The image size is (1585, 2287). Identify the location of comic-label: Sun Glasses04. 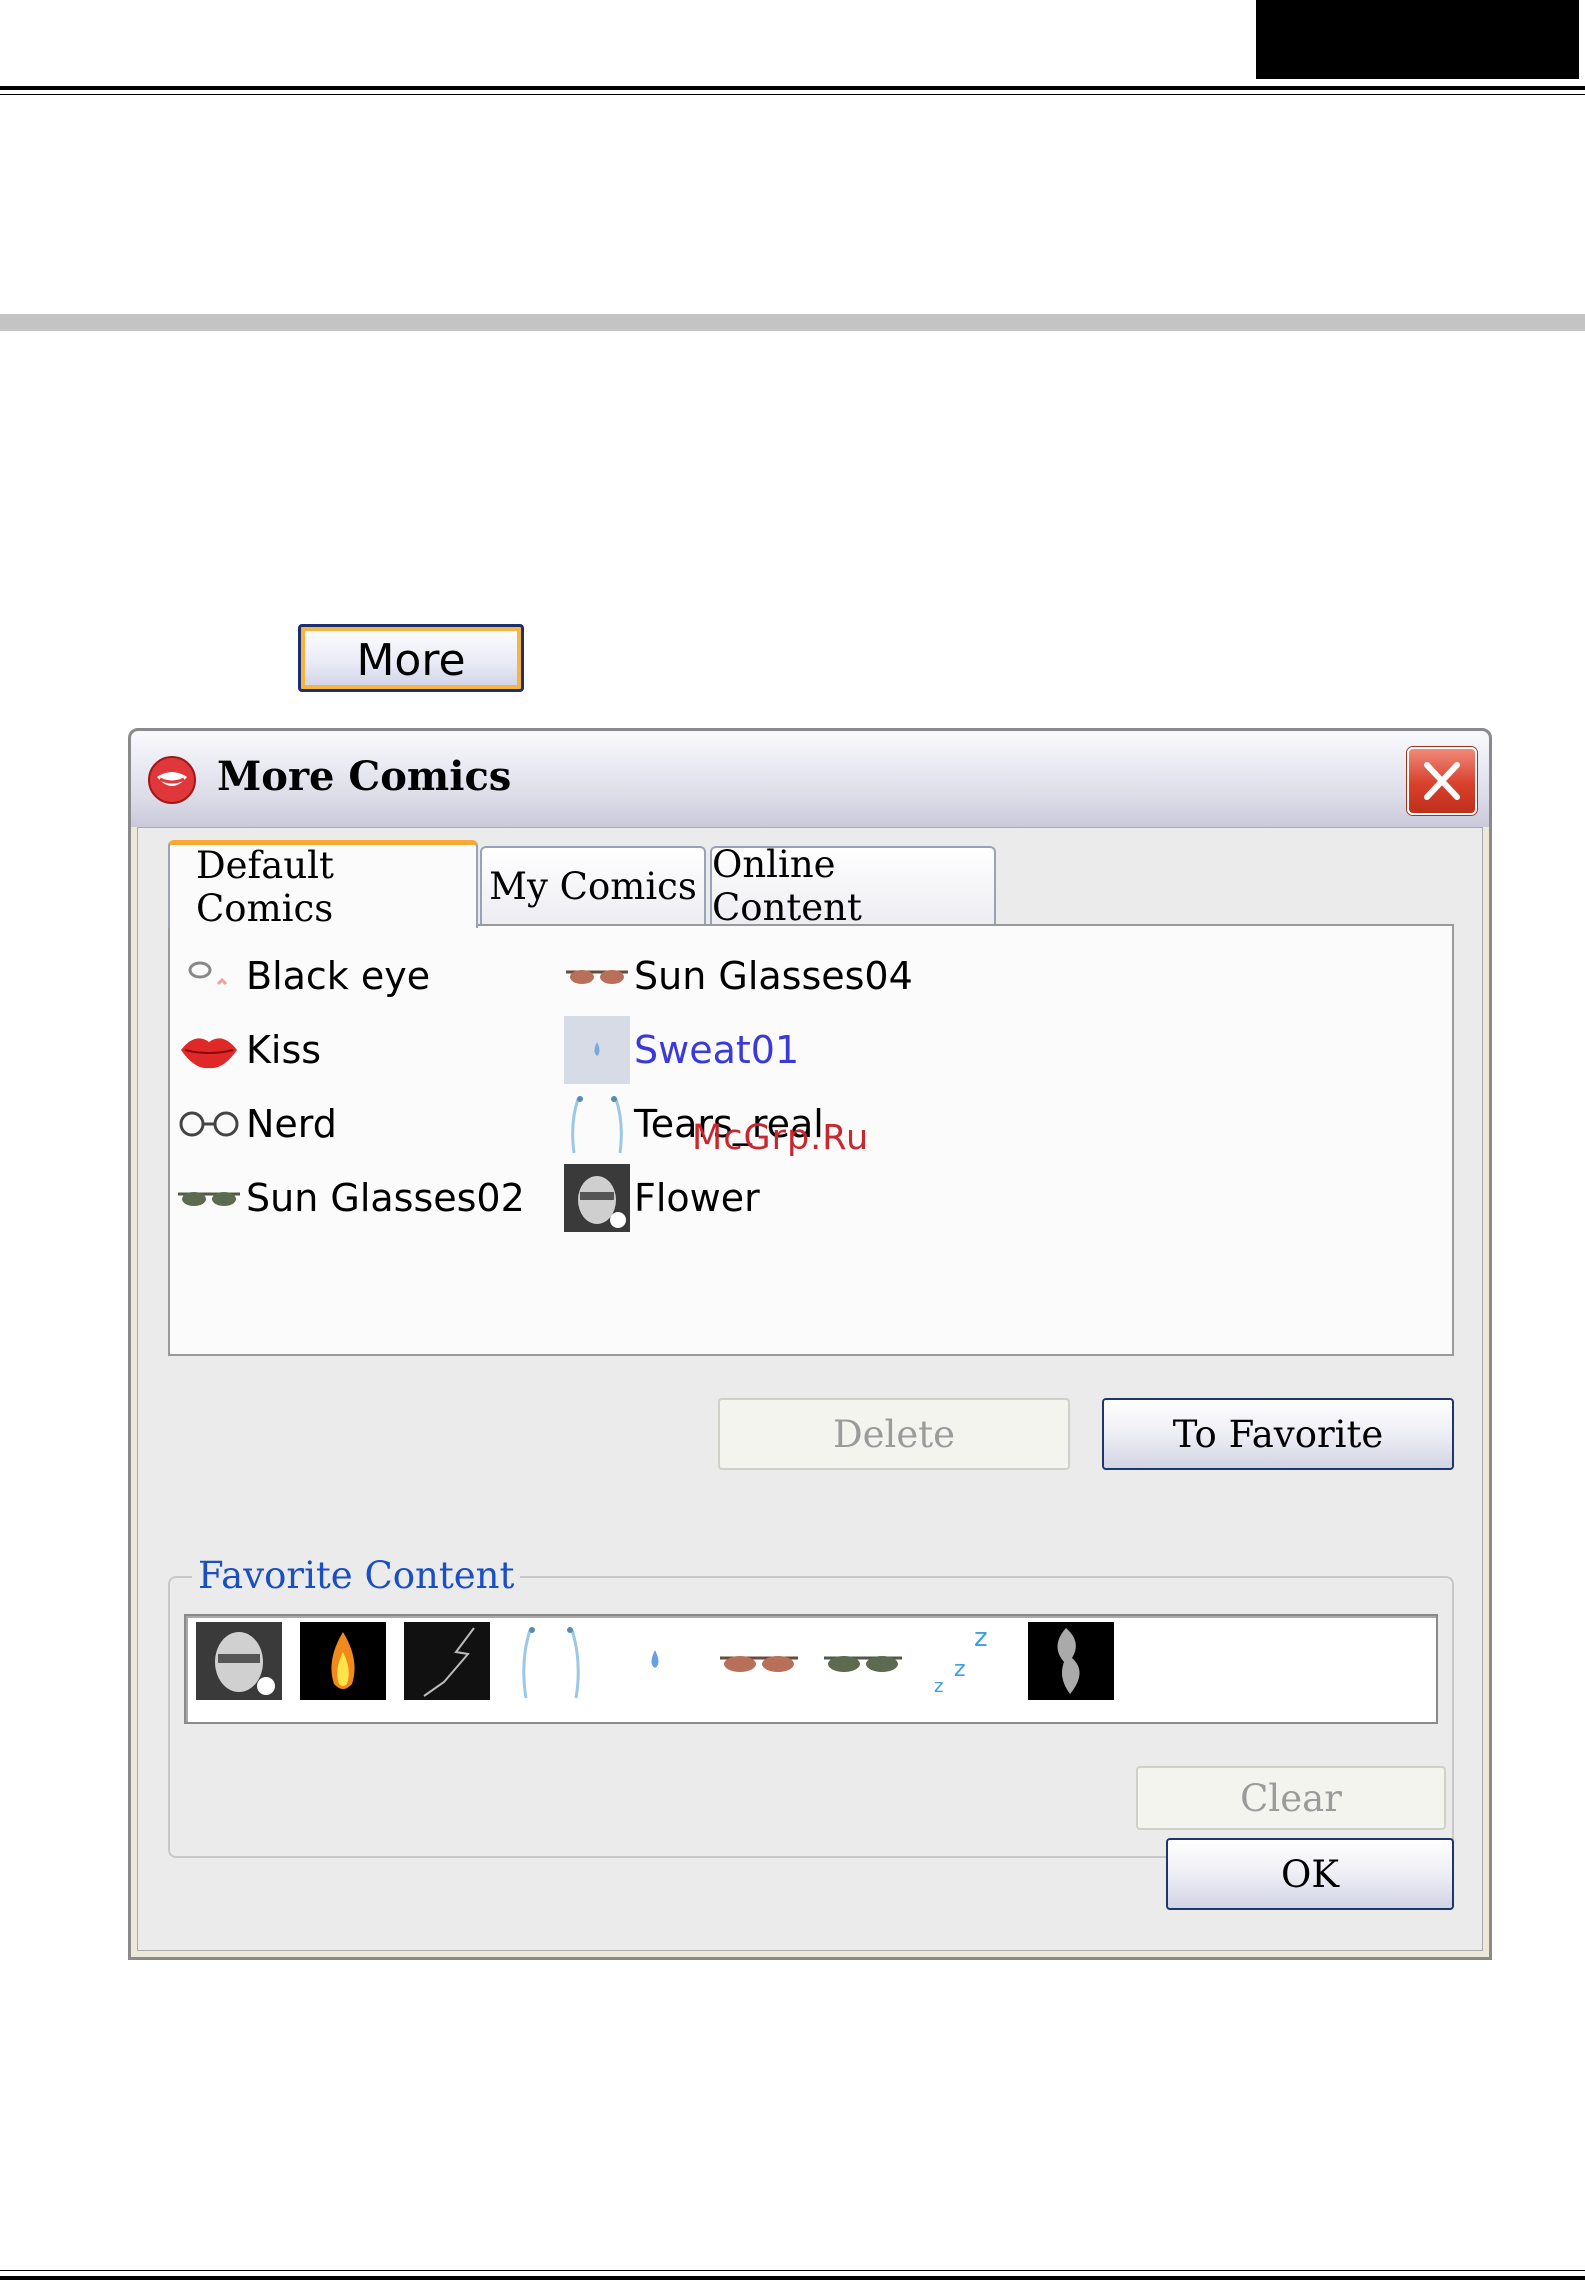
(773, 976).